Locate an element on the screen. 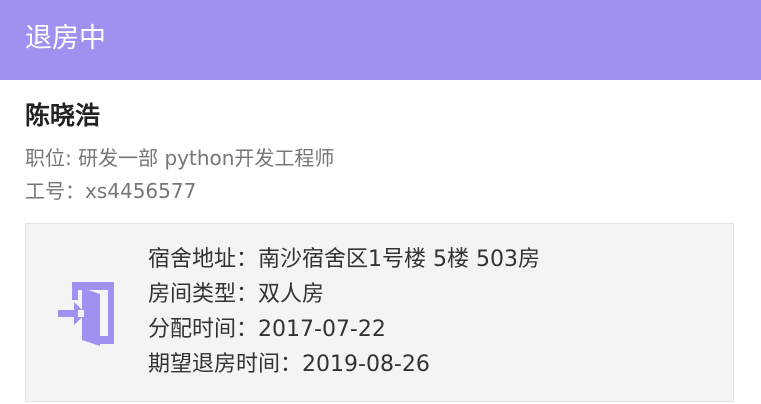  employee-position: 职位: 研发一部 python开发工程师 is located at coordinates (179, 158).